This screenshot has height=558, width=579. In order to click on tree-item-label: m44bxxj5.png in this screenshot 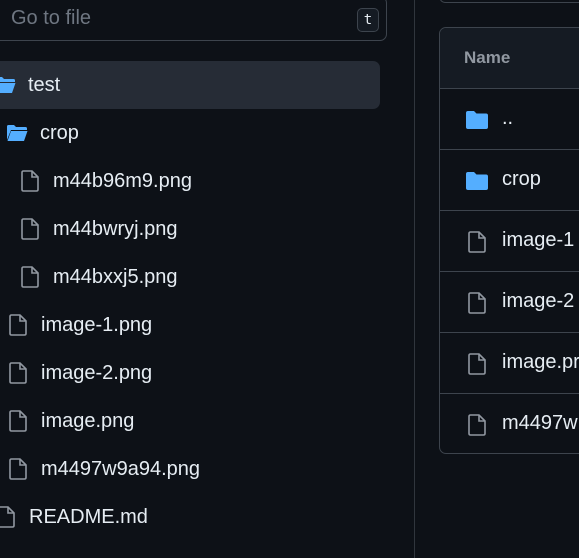, I will do `click(115, 276)`.